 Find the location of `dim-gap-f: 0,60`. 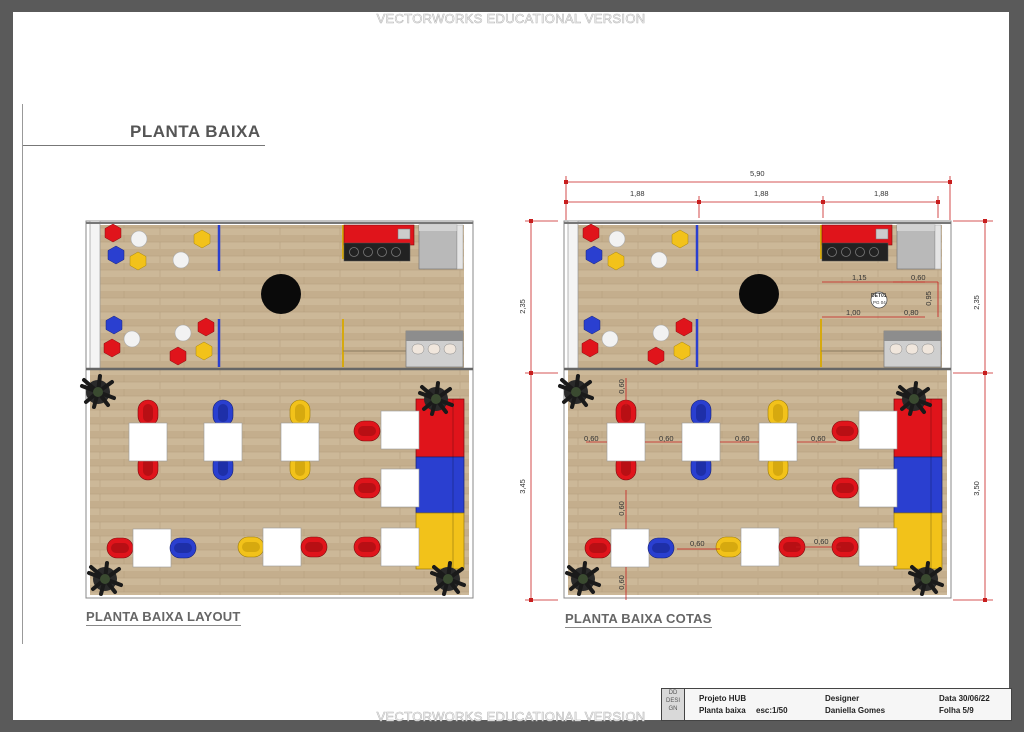

dim-gap-f: 0,60 is located at coordinates (821, 541).